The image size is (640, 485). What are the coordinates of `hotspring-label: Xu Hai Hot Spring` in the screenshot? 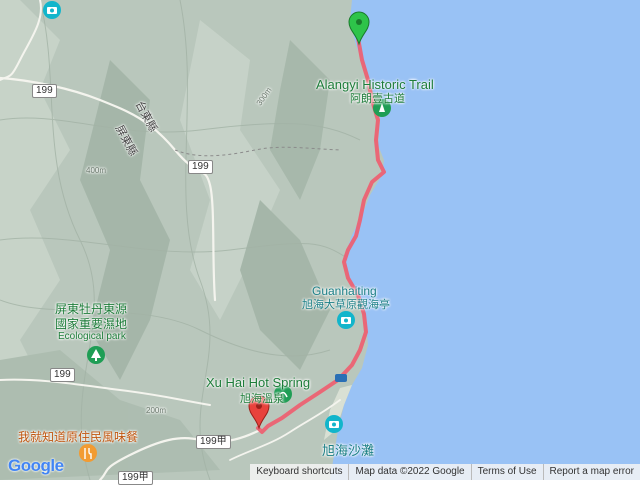 It's located at (258, 382).